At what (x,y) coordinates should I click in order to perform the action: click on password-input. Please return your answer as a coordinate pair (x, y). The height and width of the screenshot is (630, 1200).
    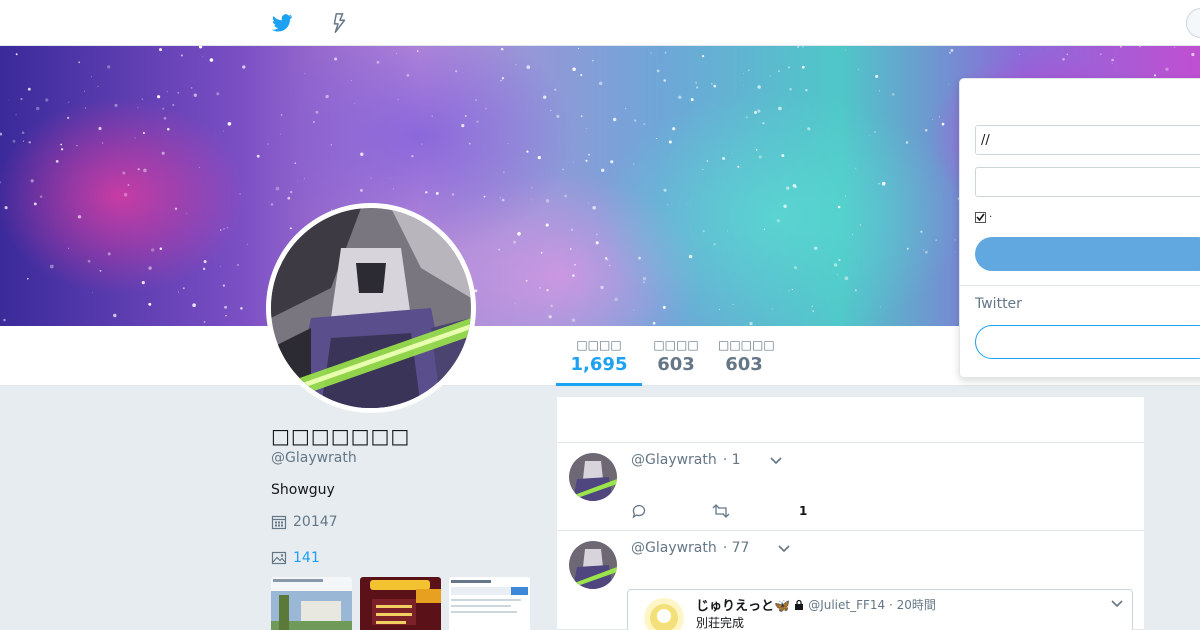
    Looking at the image, I should click on (1087, 182).